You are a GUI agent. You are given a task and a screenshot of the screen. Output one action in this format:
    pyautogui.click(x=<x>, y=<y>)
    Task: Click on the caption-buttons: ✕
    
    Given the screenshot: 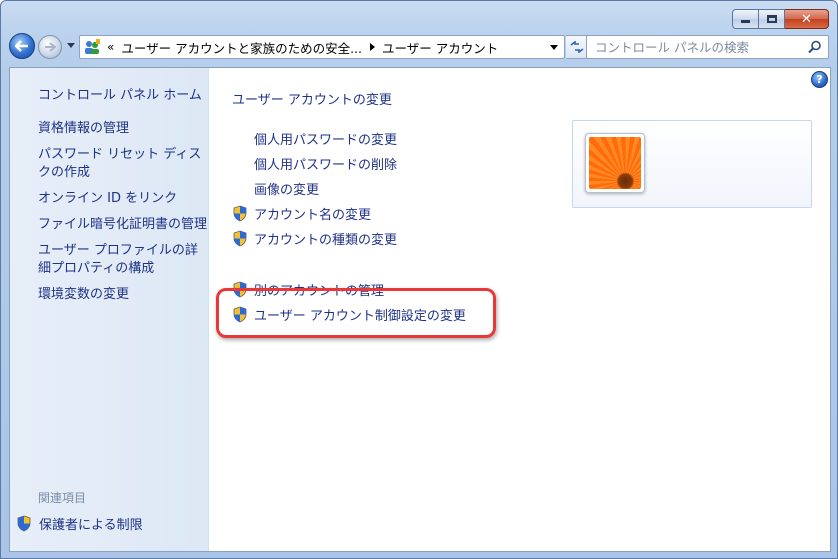 What is the action you would take?
    pyautogui.click(x=780, y=19)
    